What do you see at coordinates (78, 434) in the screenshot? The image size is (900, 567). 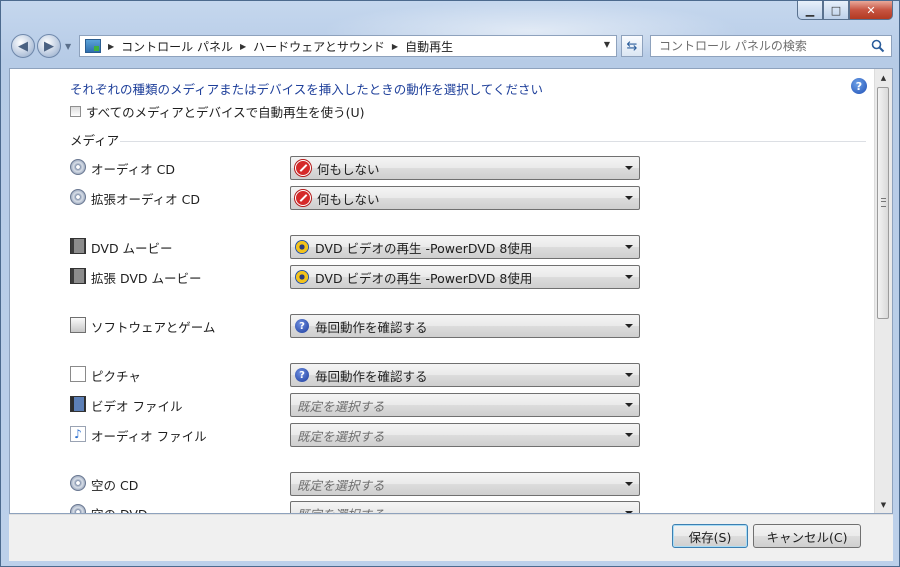 I see `audio-files-icon: ♪` at bounding box center [78, 434].